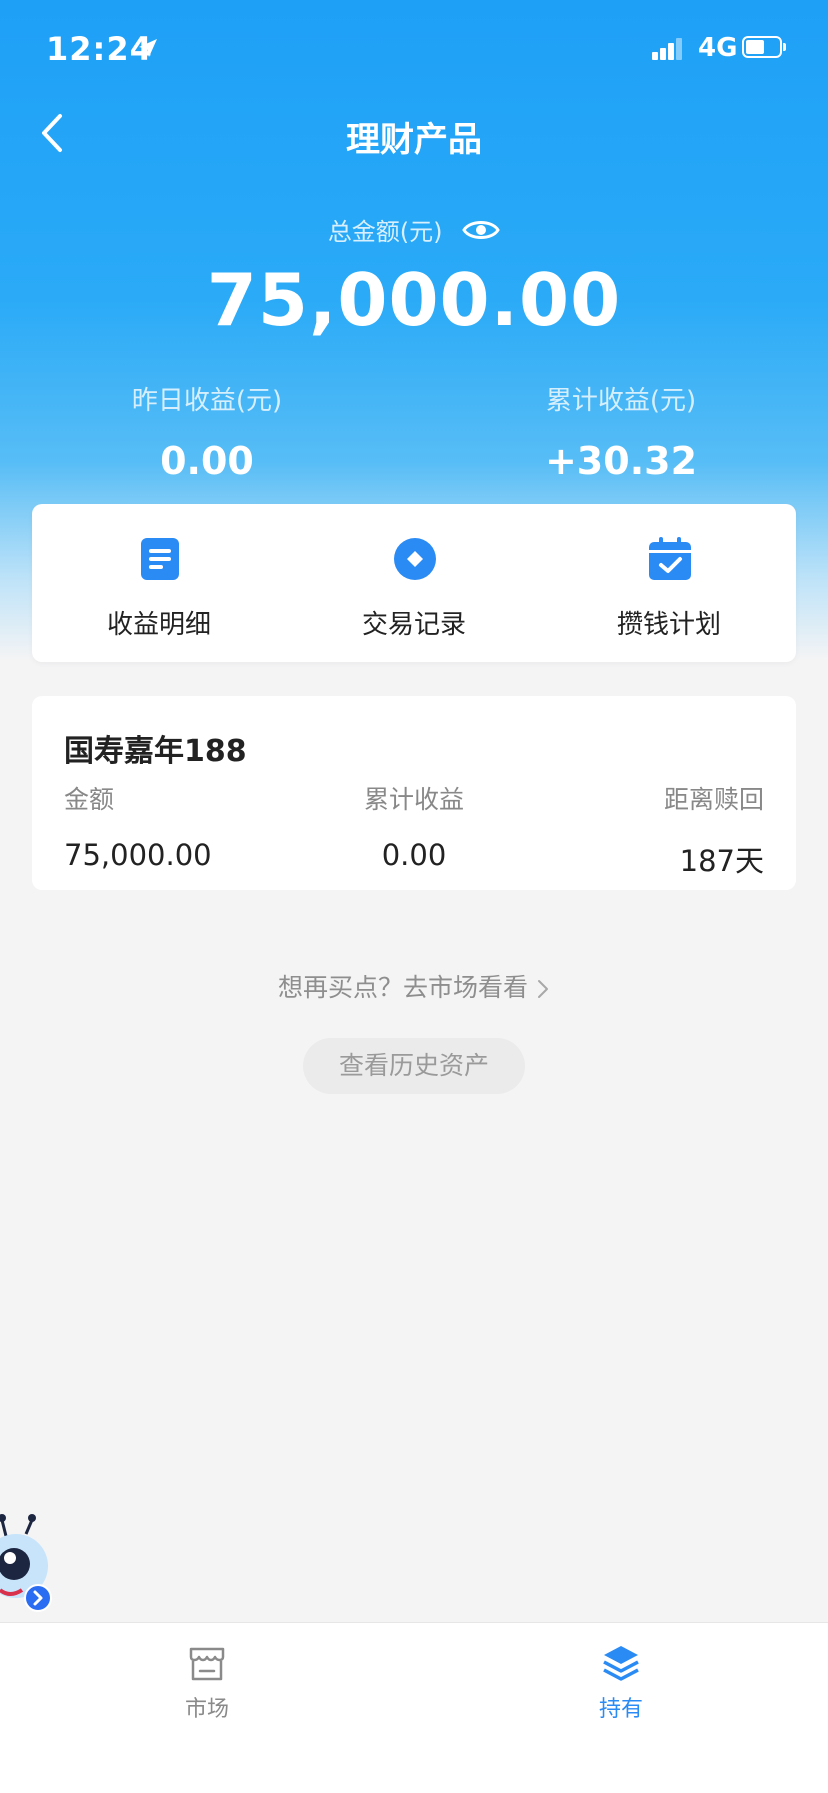  Describe the element at coordinates (670, 558) in the screenshot. I see `calendar-check-icon` at that location.